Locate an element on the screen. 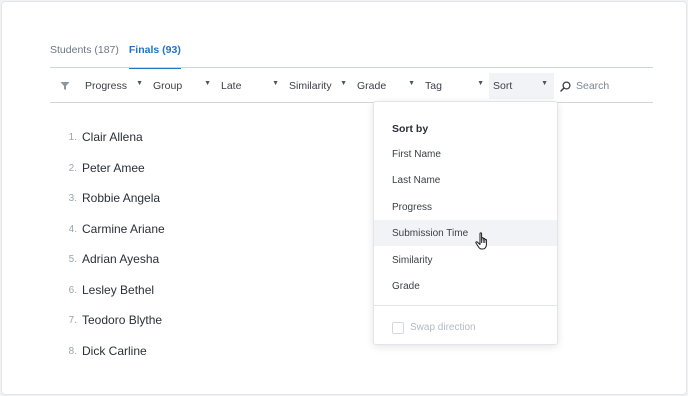 This screenshot has width=688, height=396. filter-similarity-label: Similarity is located at coordinates (310, 86).